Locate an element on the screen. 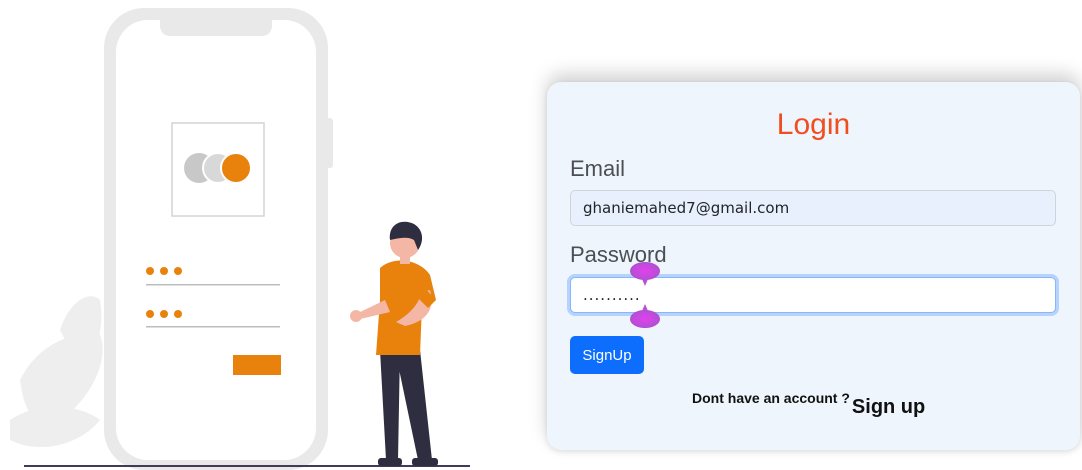 This screenshot has height=470, width=1082. signup-button: SignUp is located at coordinates (607, 355).